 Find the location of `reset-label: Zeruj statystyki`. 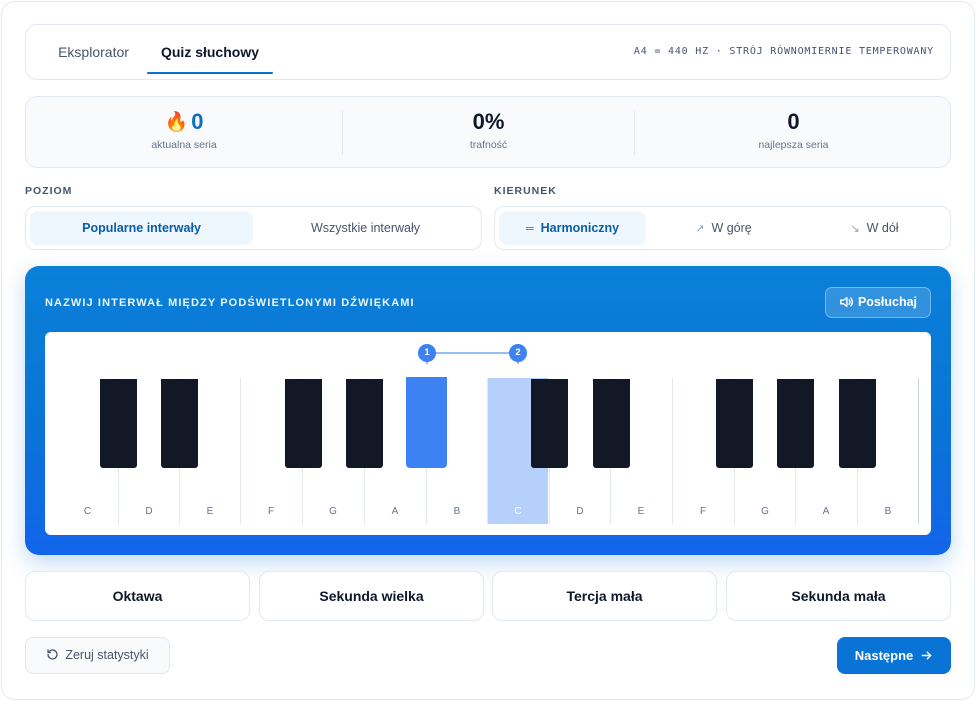

reset-label: Zeruj statystyki is located at coordinates (107, 655).